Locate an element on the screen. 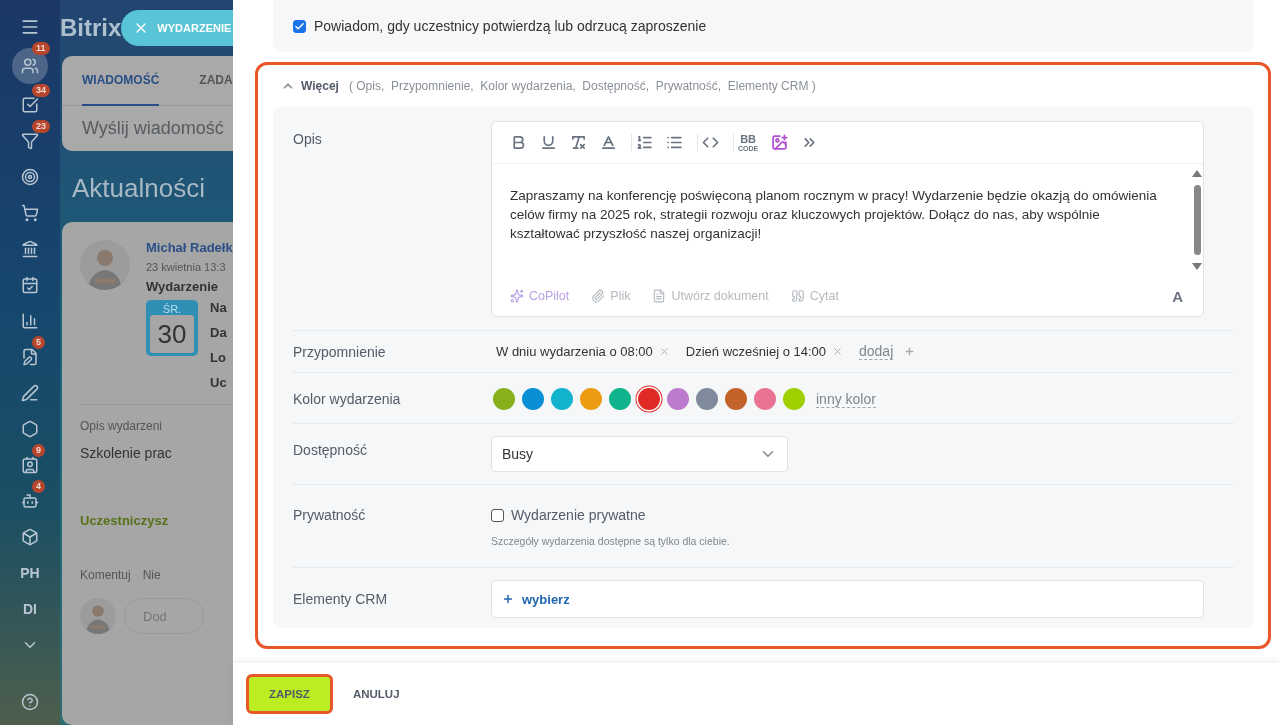 The image size is (1280, 725). select-link: wybierz is located at coordinates (546, 599).